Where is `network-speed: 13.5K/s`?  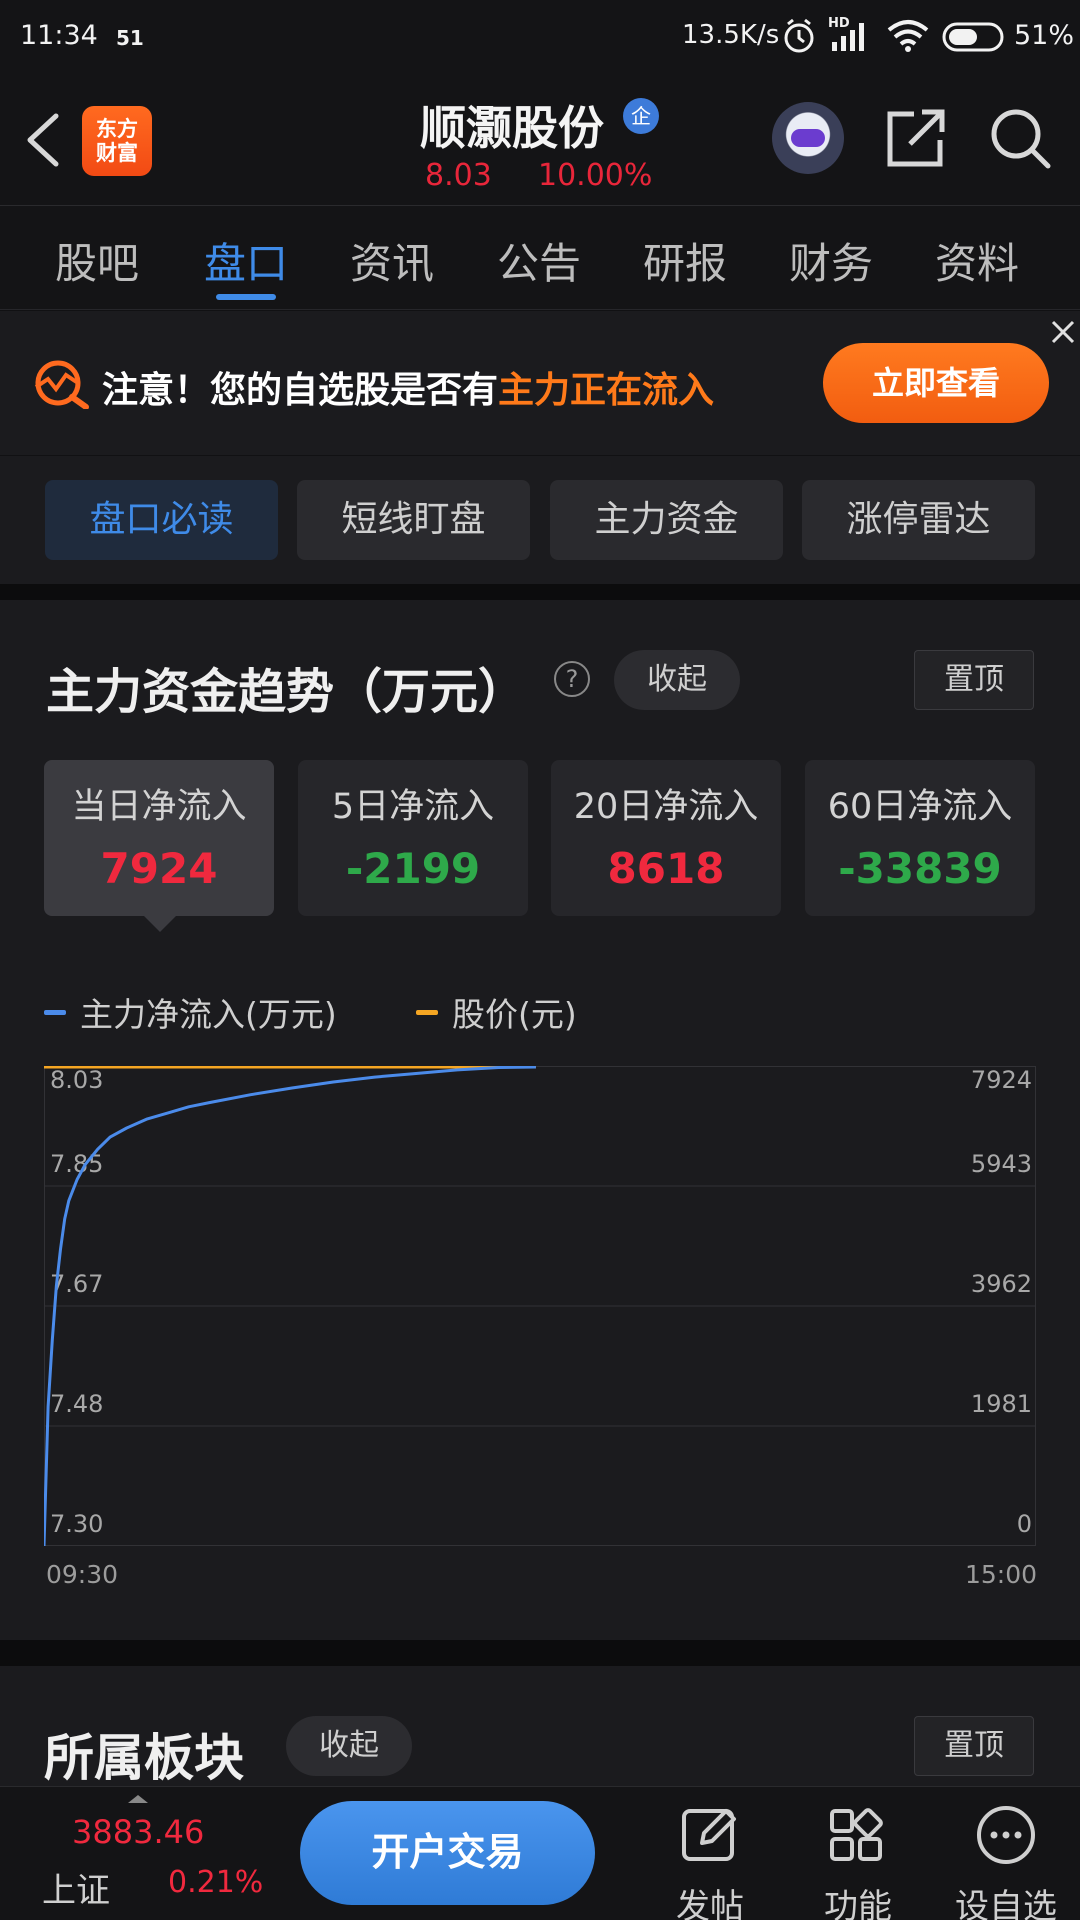
network-speed: 13.5K/s is located at coordinates (731, 35).